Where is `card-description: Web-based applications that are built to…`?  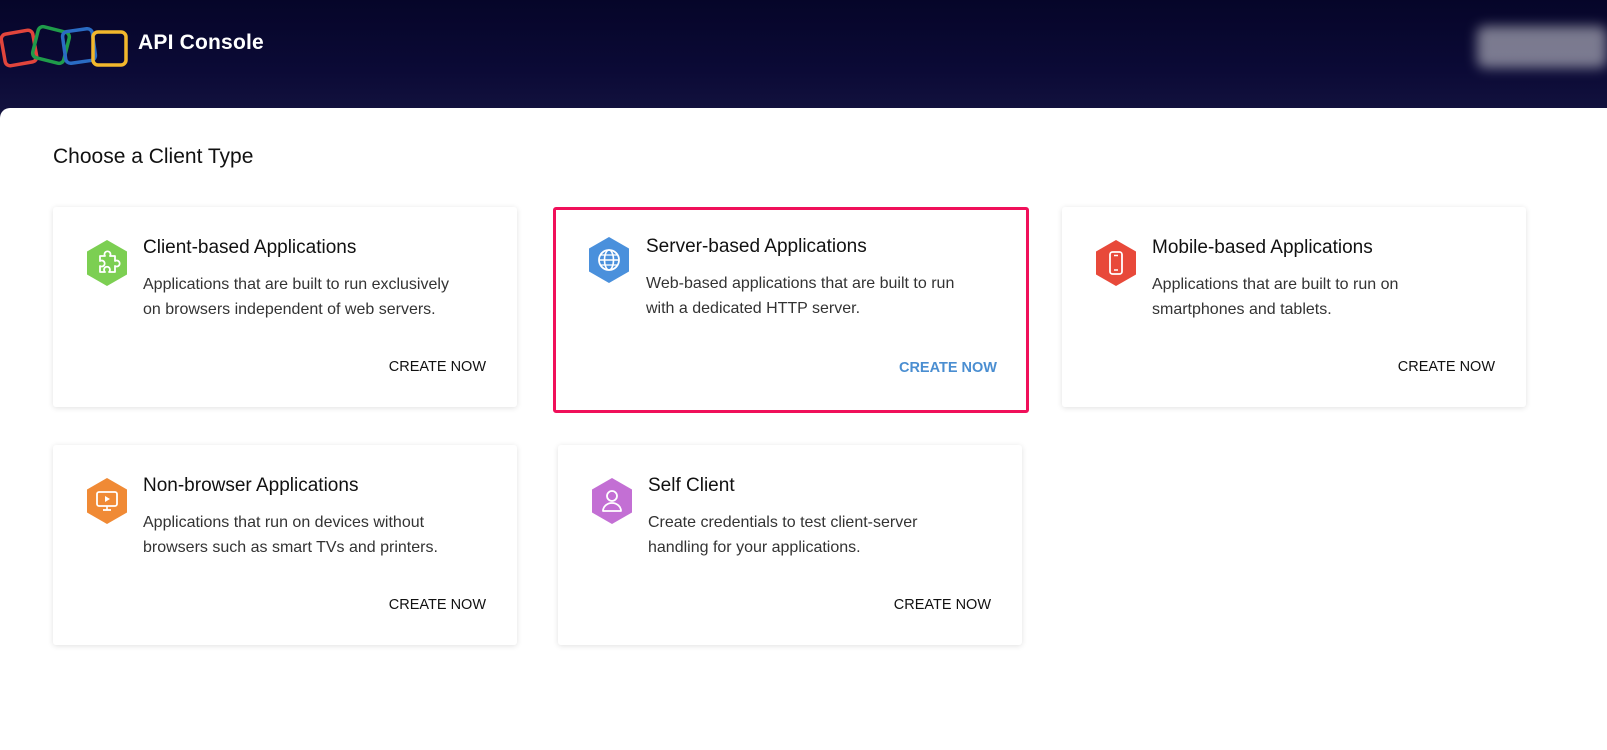
card-description: Web-based applications that are built to… is located at coordinates (800, 296).